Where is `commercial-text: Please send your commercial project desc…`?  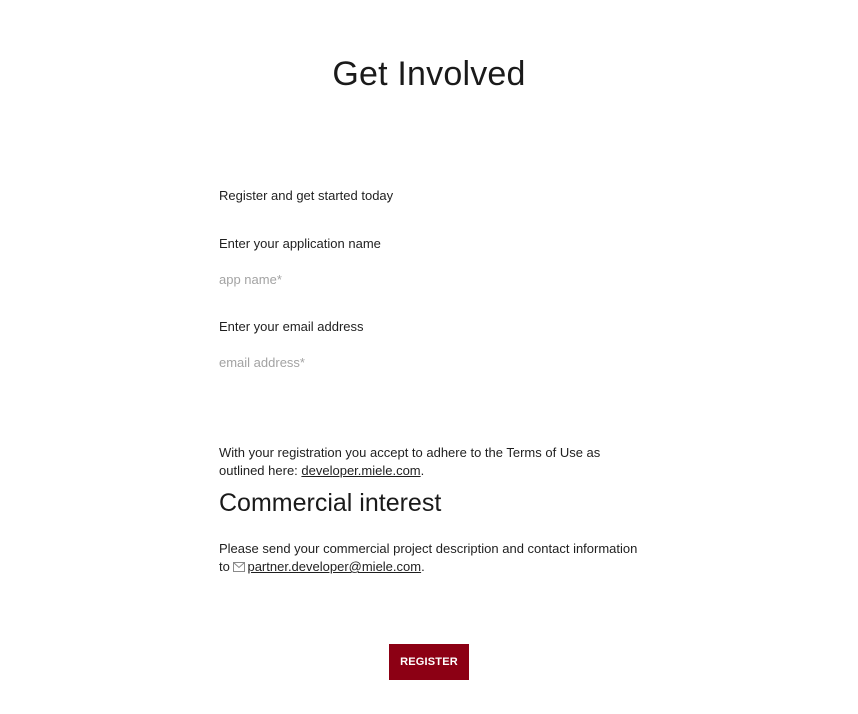
commercial-text: Please send your commercial project desc… is located at coordinates (434, 558).